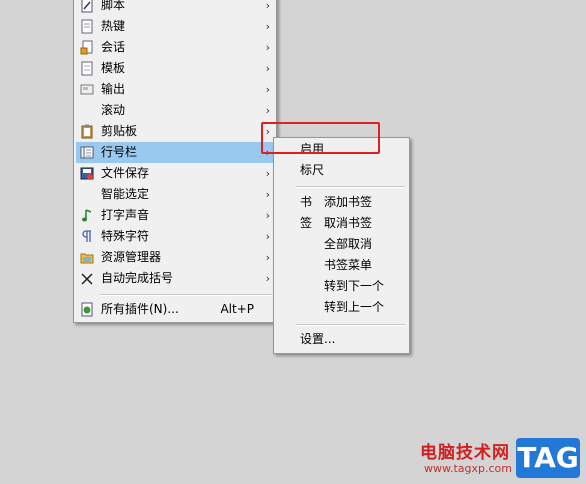 The width and height of the screenshot is (586, 484). What do you see at coordinates (131, 257) in the screenshot?
I see `menu-item-label: 资源管理器` at bounding box center [131, 257].